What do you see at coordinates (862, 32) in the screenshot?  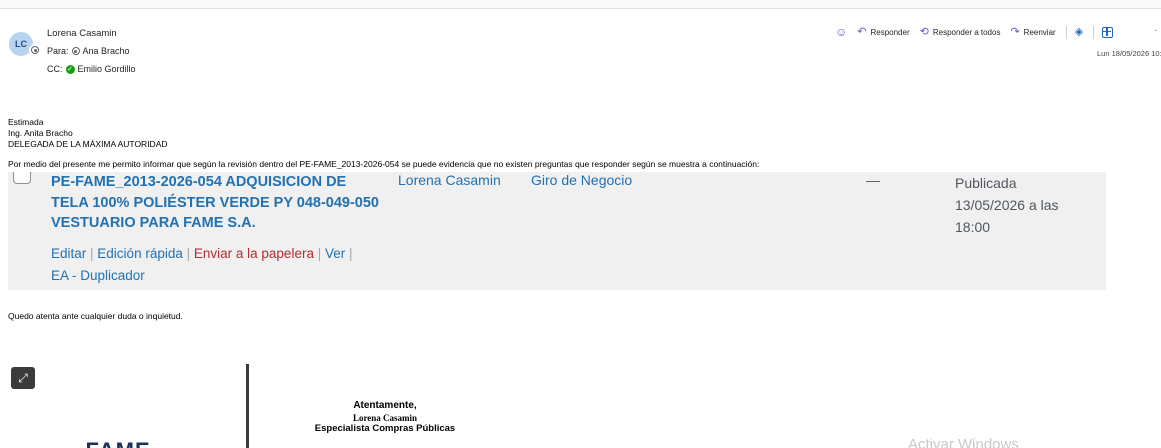 I see `reply-icon: ↶` at bounding box center [862, 32].